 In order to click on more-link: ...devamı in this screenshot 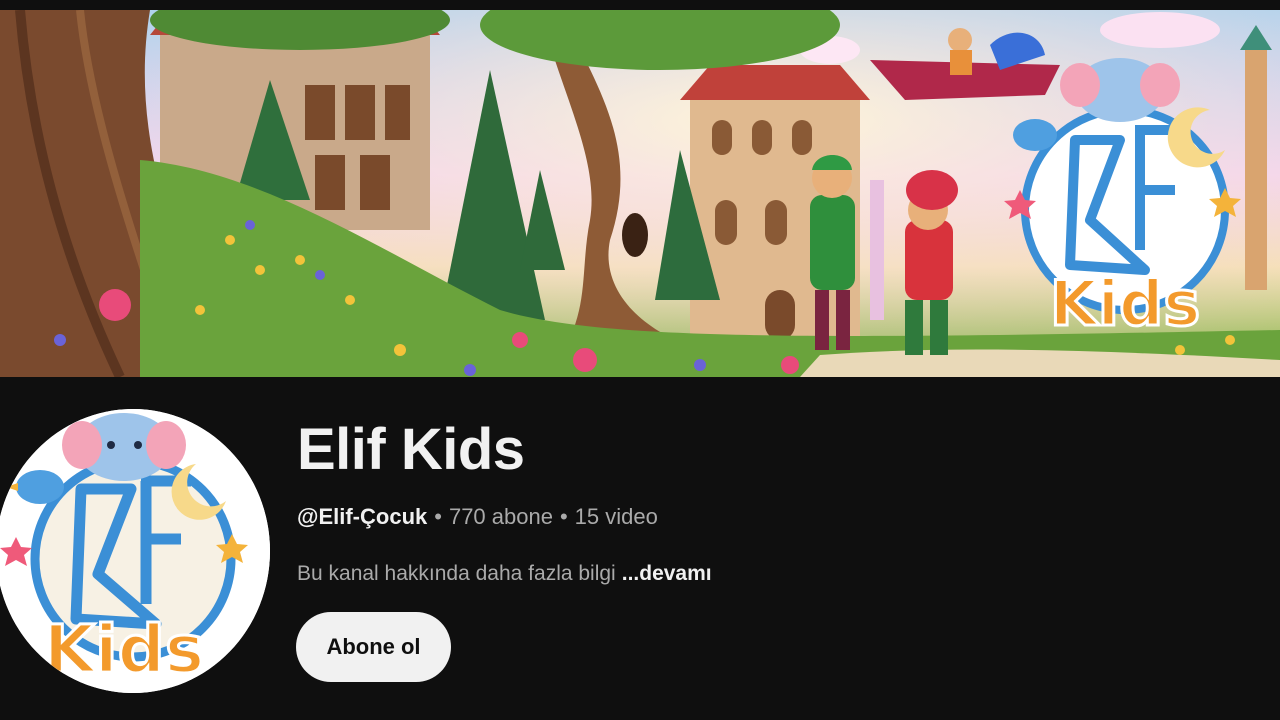, I will do `click(667, 573)`.